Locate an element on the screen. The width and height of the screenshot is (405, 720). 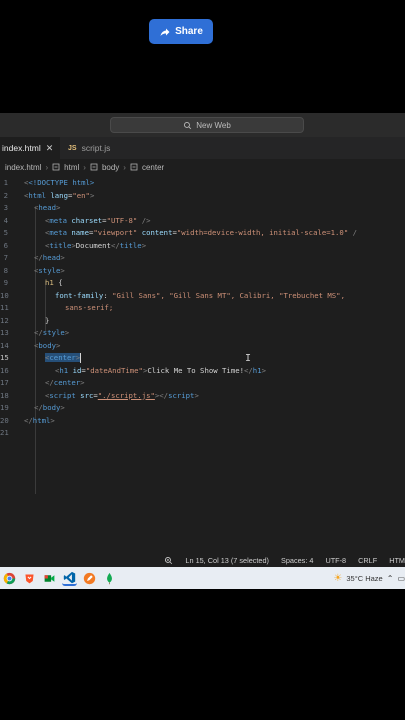
weather-text: 35°C Haze is located at coordinates (364, 578).